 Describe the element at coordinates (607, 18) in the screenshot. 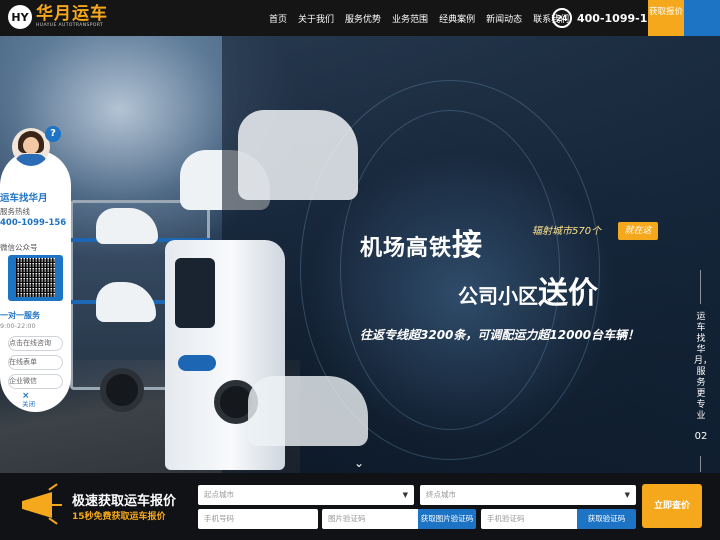

I see `header-phone: 24 400-1099-156` at that location.